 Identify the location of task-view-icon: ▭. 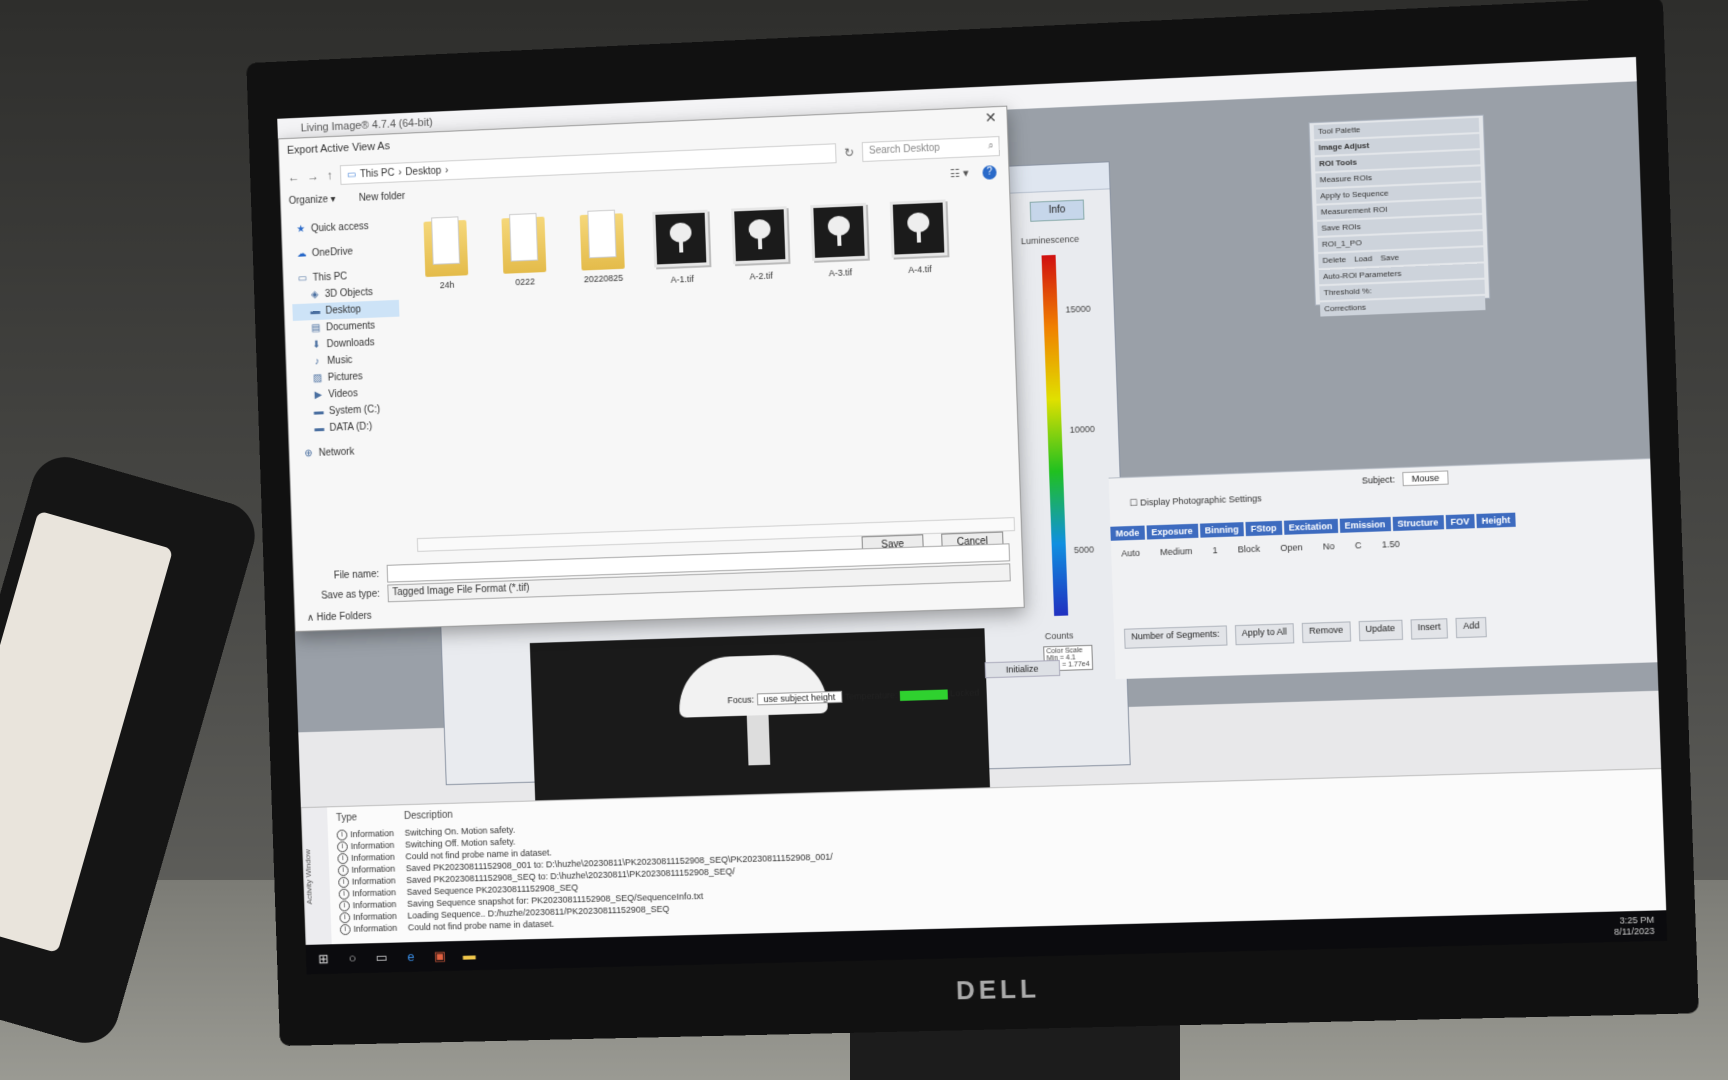
(382, 958).